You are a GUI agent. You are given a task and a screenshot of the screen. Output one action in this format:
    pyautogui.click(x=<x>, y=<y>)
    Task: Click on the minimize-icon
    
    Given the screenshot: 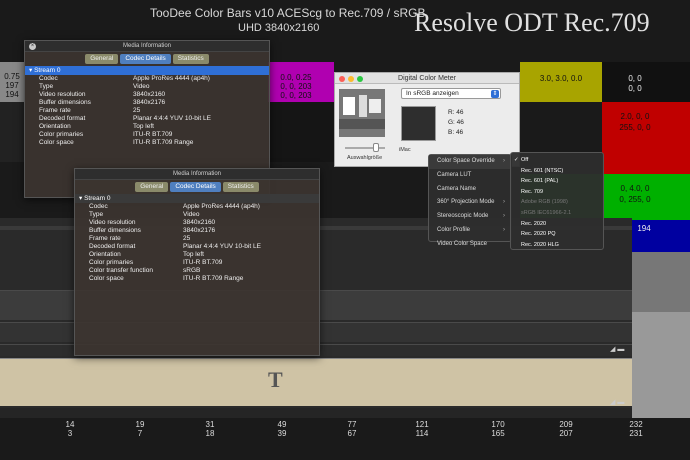 What is the action you would take?
    pyautogui.click(x=351, y=79)
    